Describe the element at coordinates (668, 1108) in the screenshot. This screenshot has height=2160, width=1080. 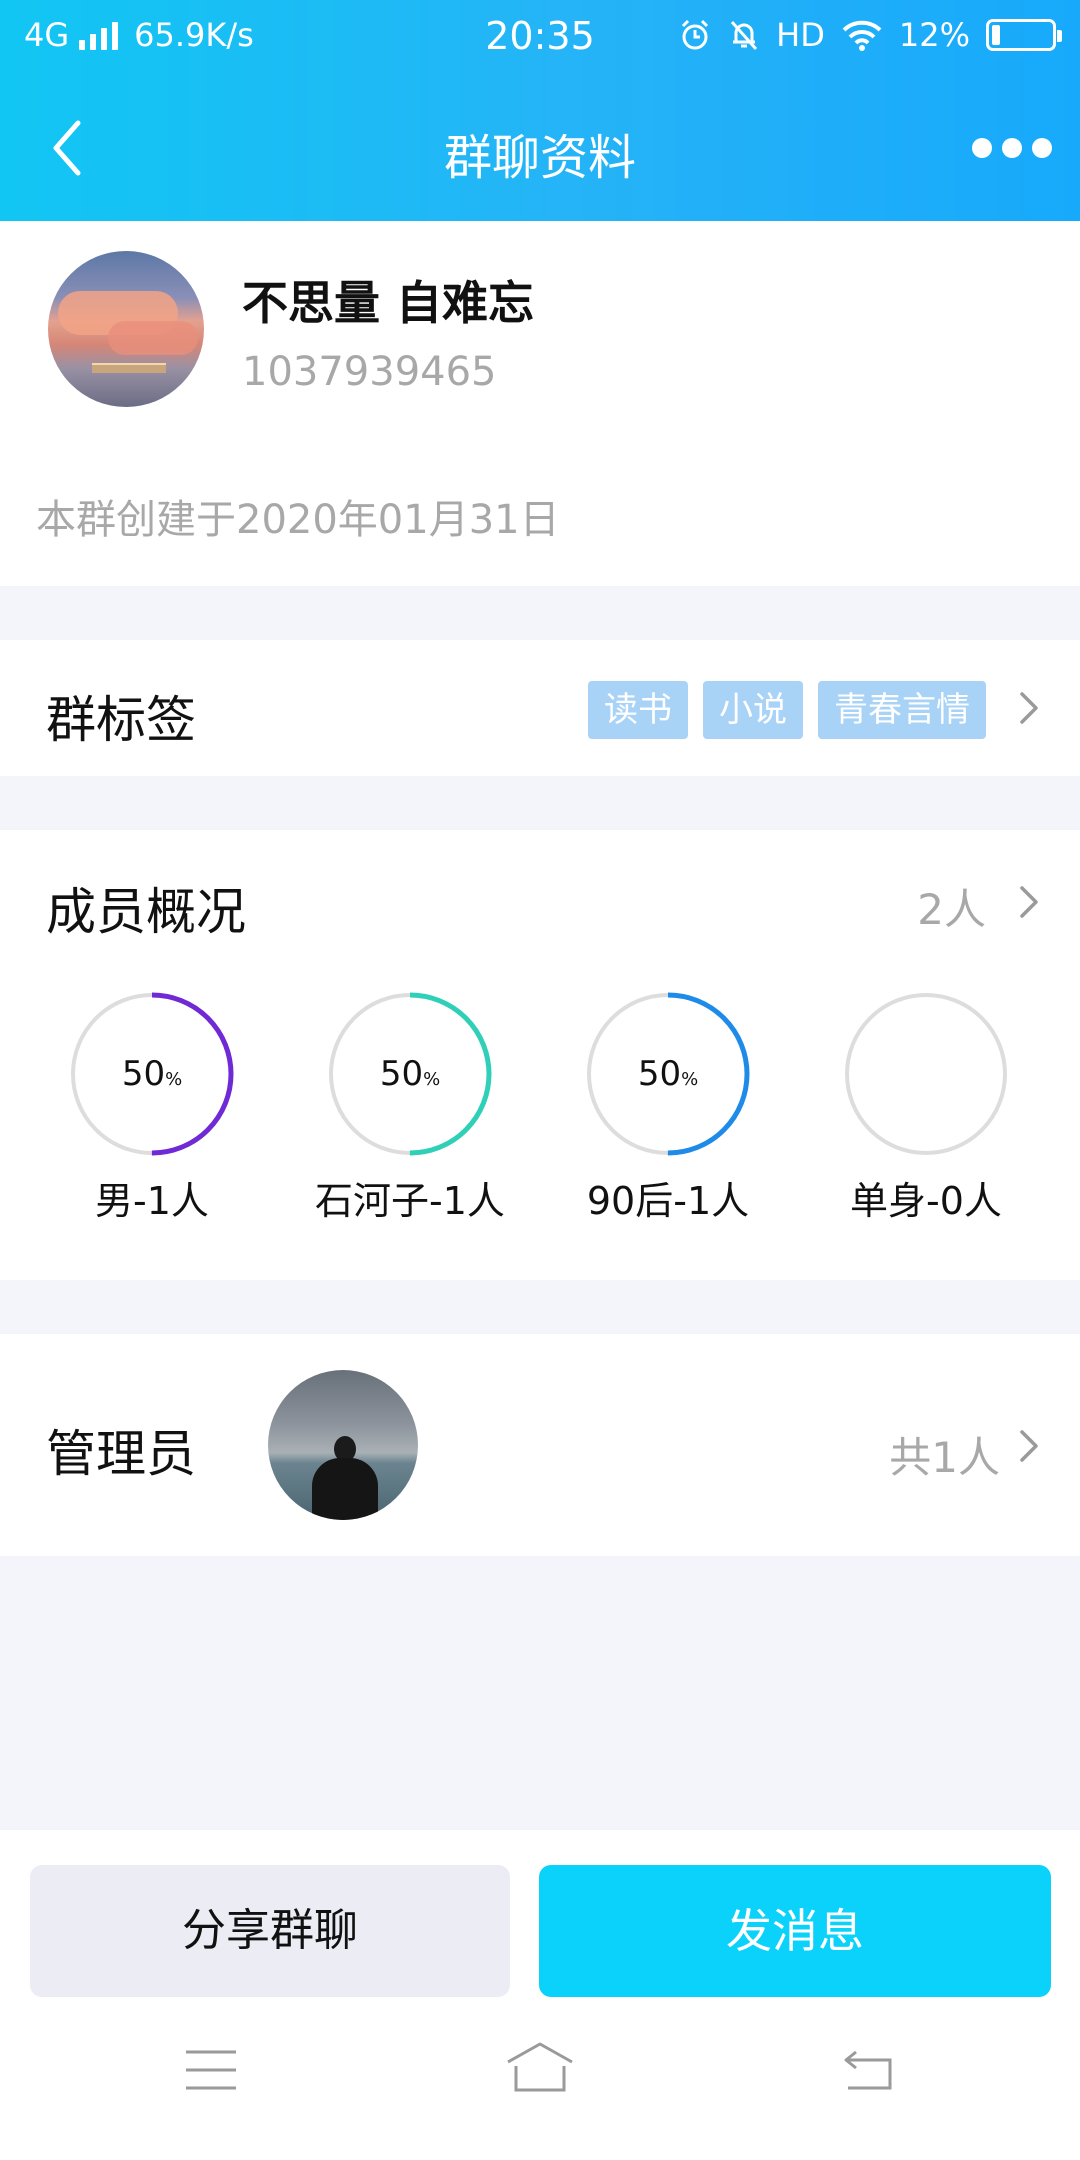
I see `member-stat-age: 50% 90后-1人` at that location.